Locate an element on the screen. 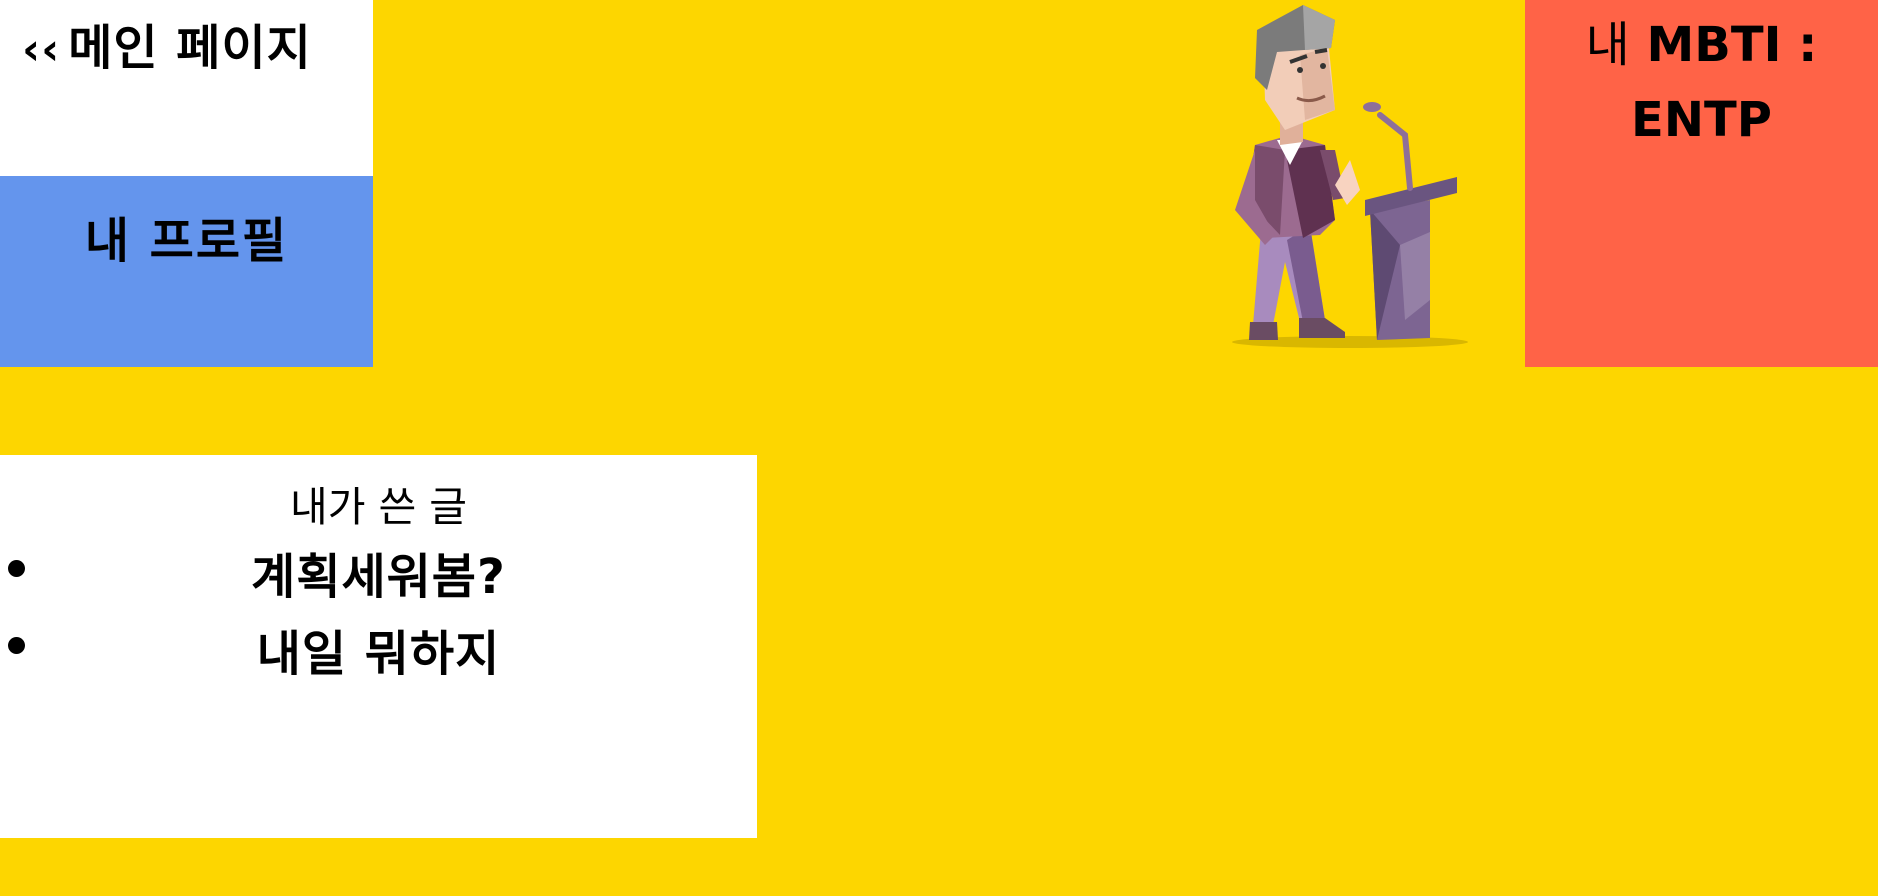 This screenshot has width=1878, height=896. back-to-main-link: ‹‹ 메인 페이지 is located at coordinates (167, 43).